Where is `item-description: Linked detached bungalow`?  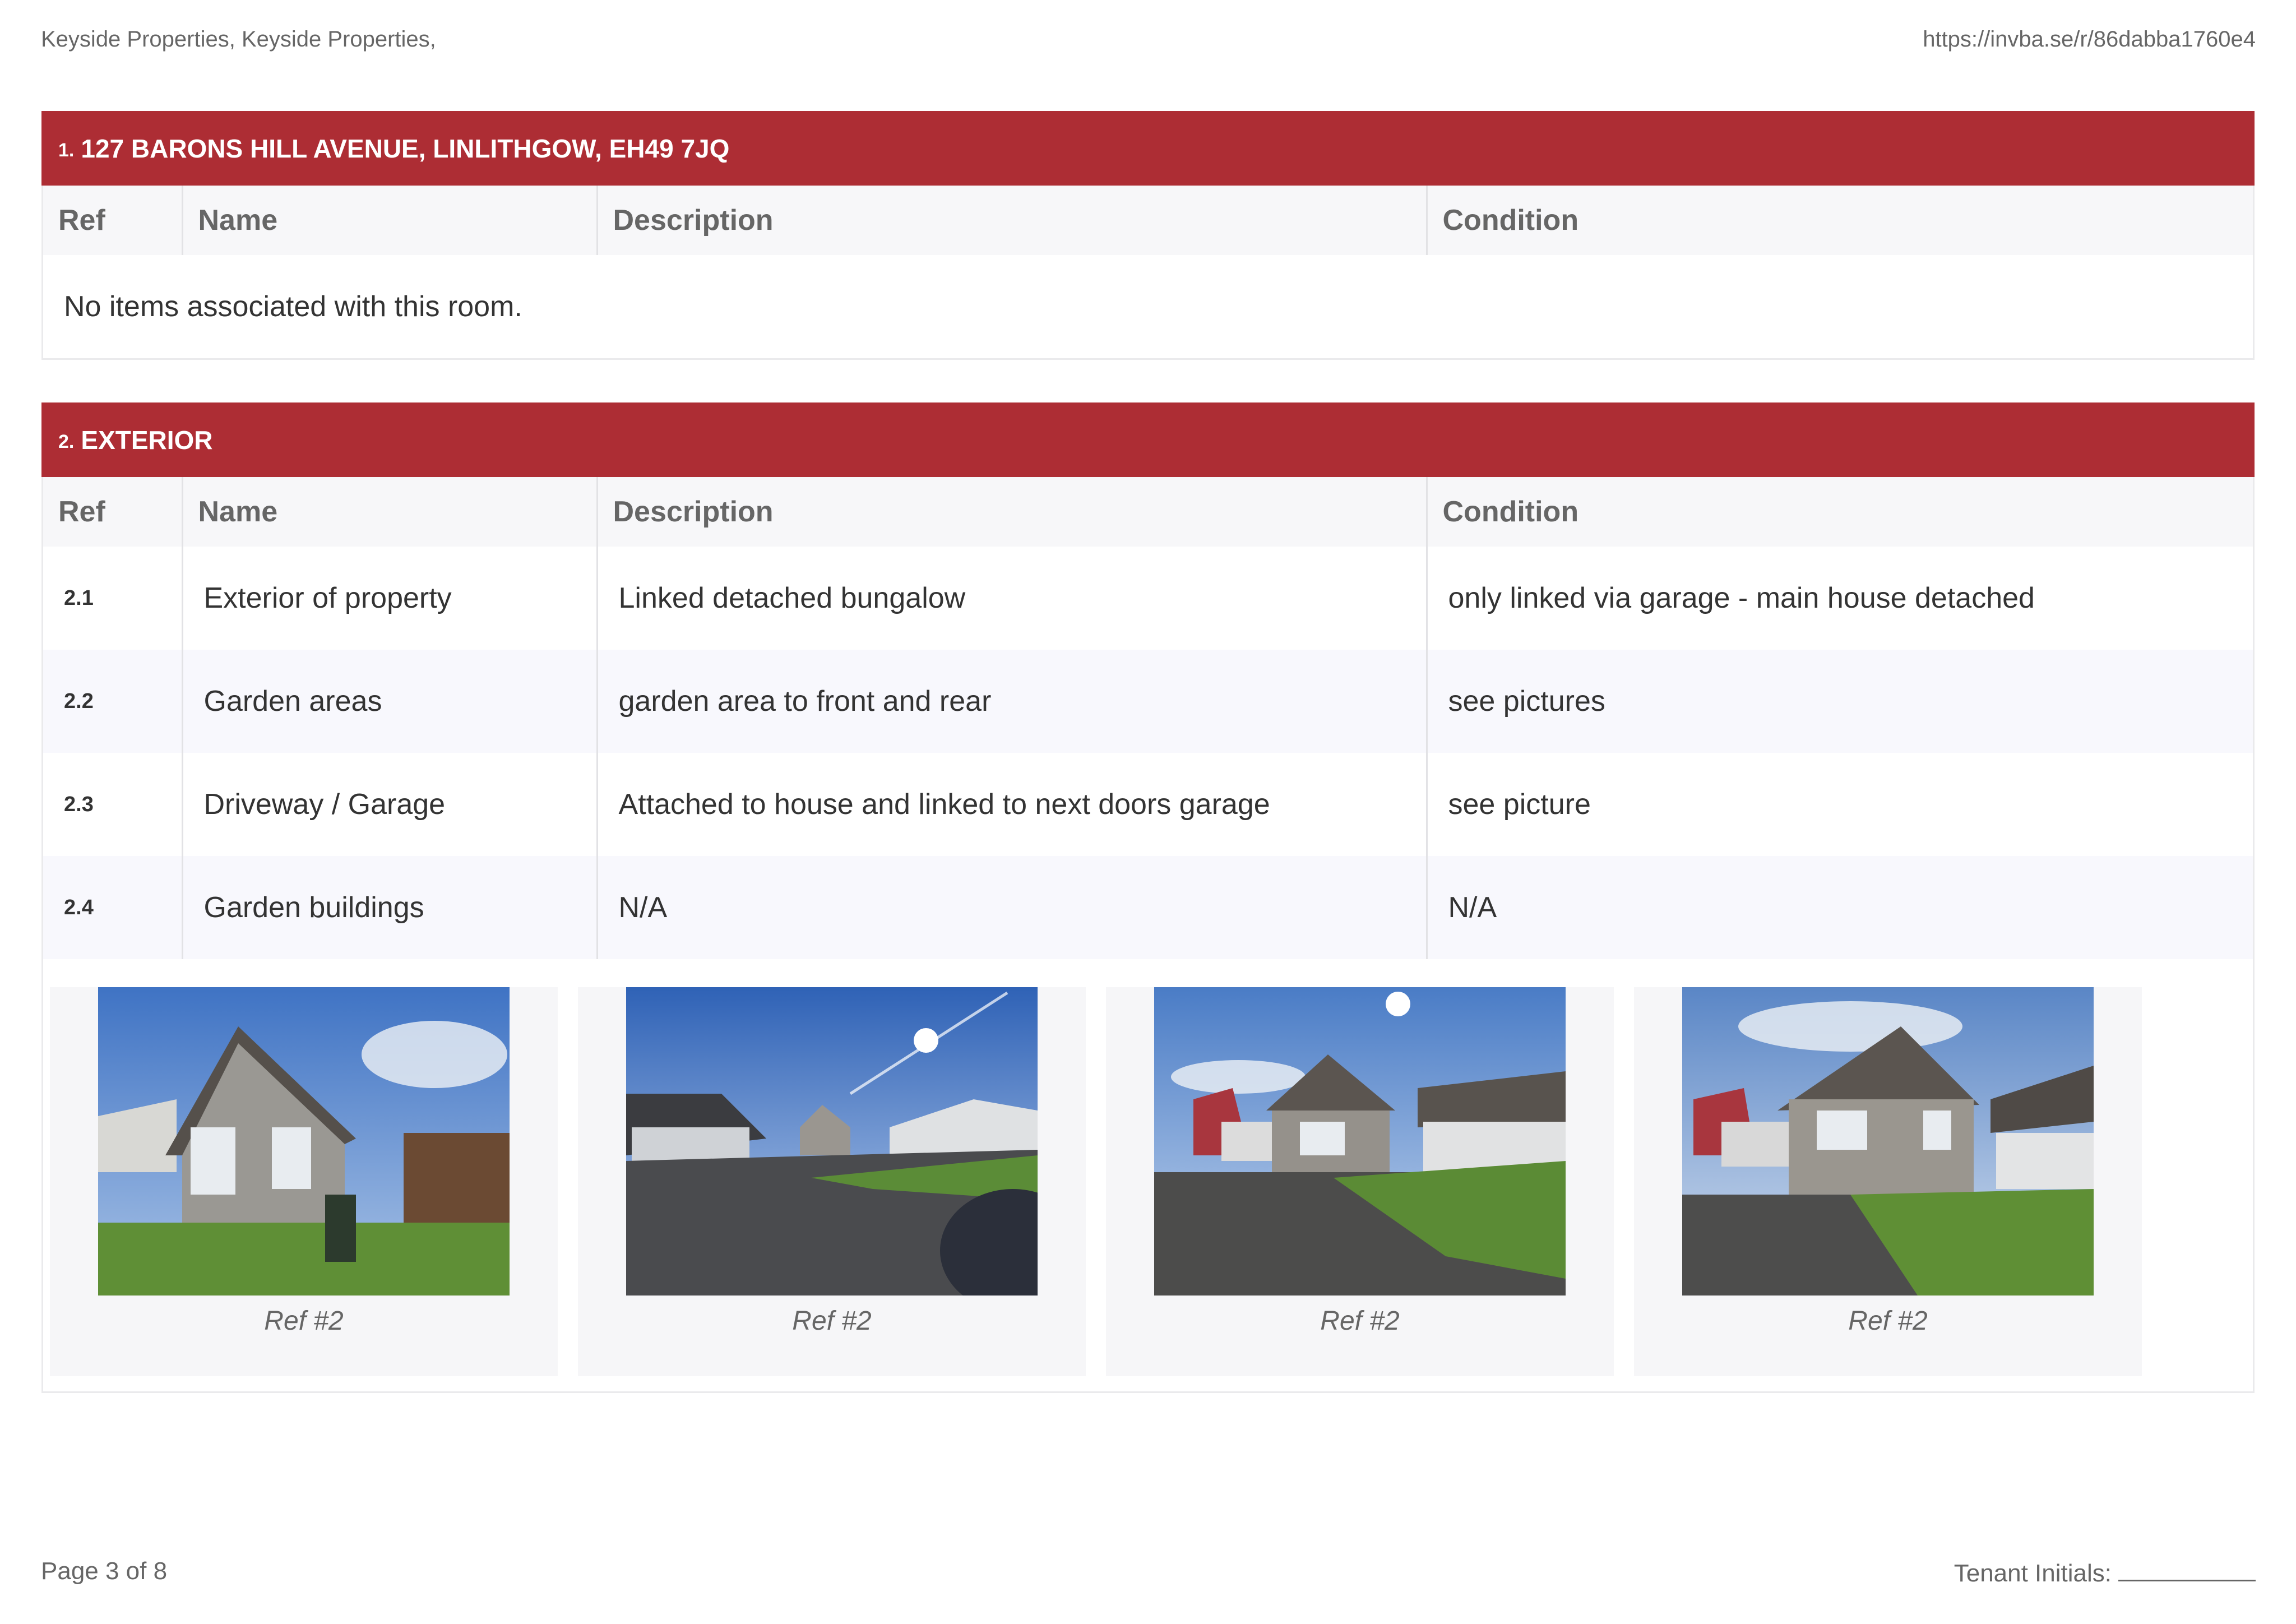 item-description: Linked detached bungalow is located at coordinates (1011, 598).